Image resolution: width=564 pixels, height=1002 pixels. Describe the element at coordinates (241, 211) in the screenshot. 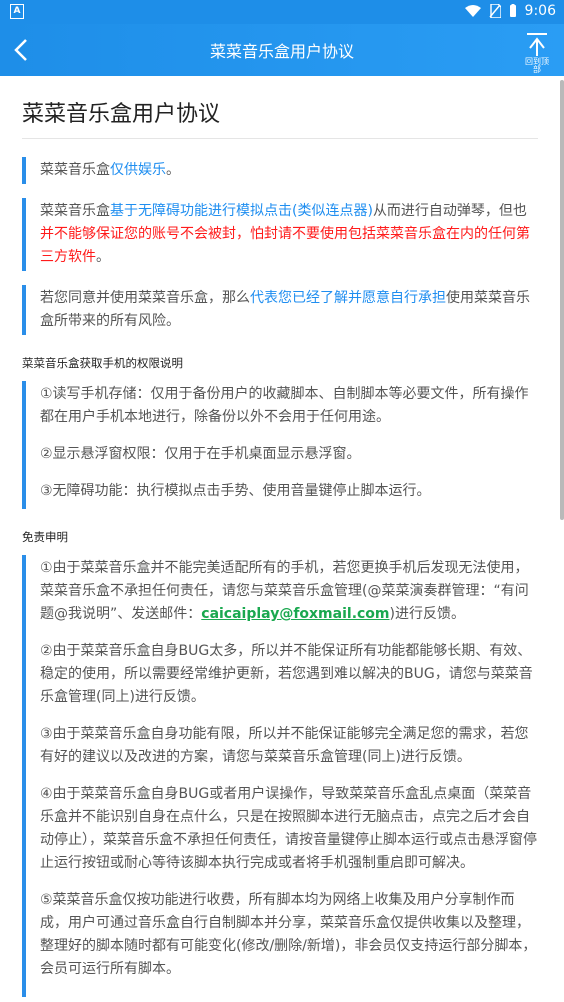

I see `notice-text: 基于无障碍功能进行模拟点击(类似连点器)` at that location.